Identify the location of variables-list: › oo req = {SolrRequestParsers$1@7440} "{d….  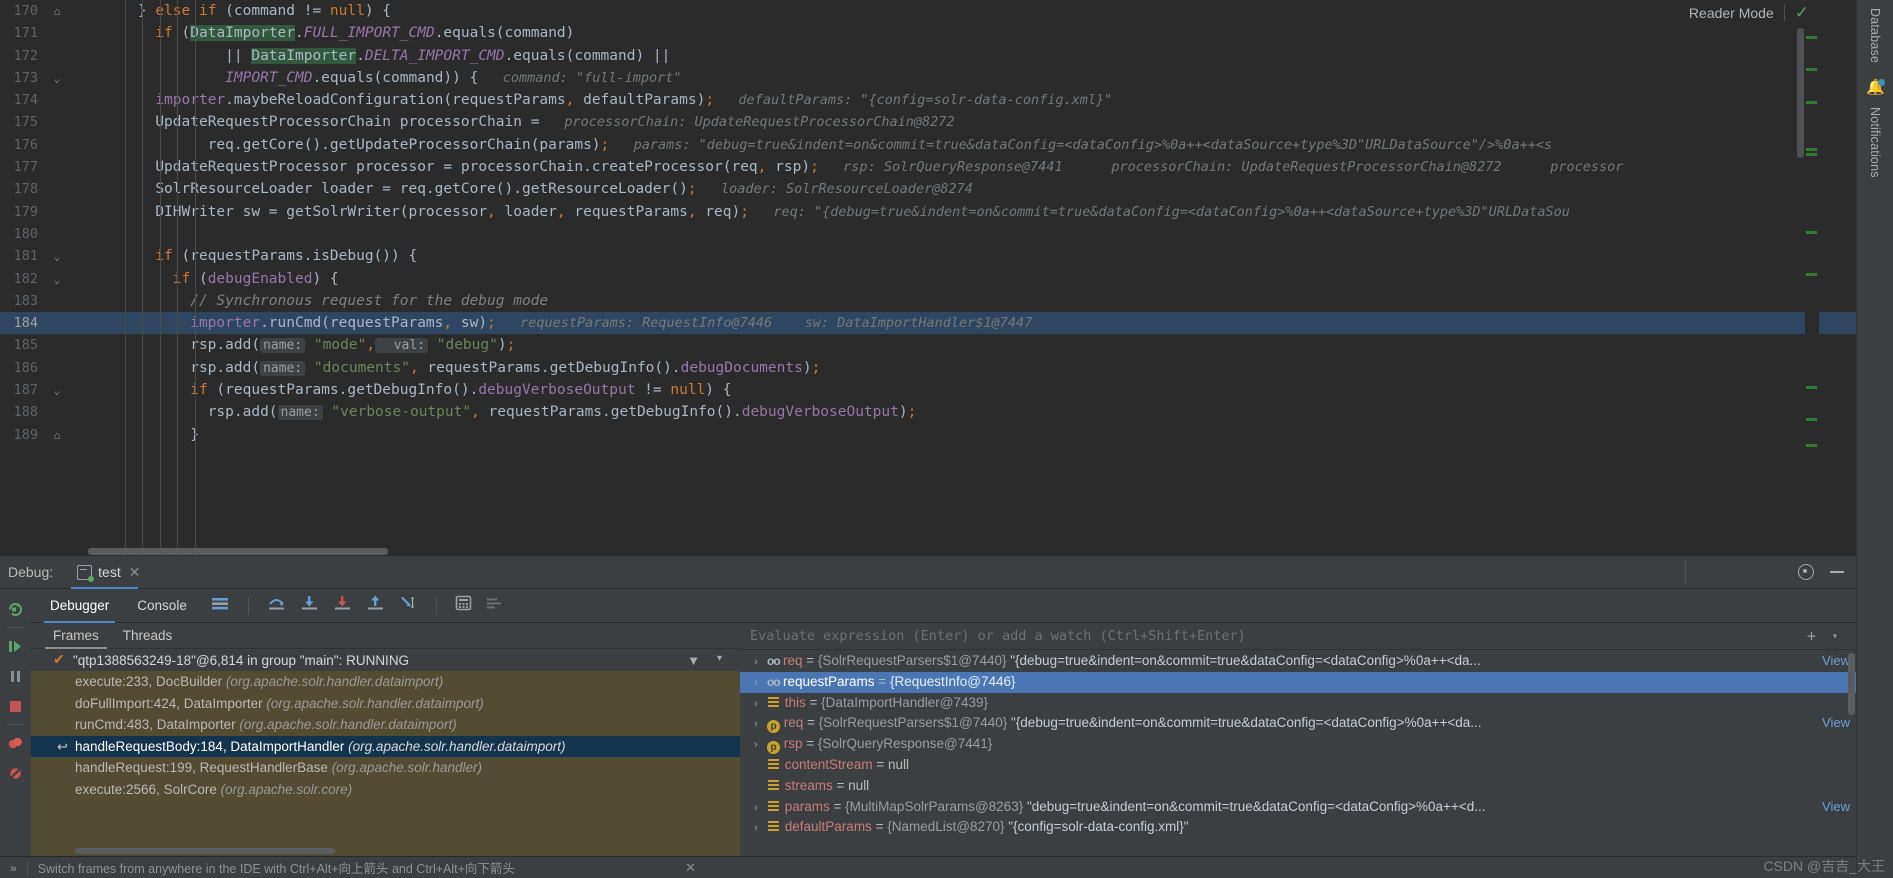
(1298, 753).